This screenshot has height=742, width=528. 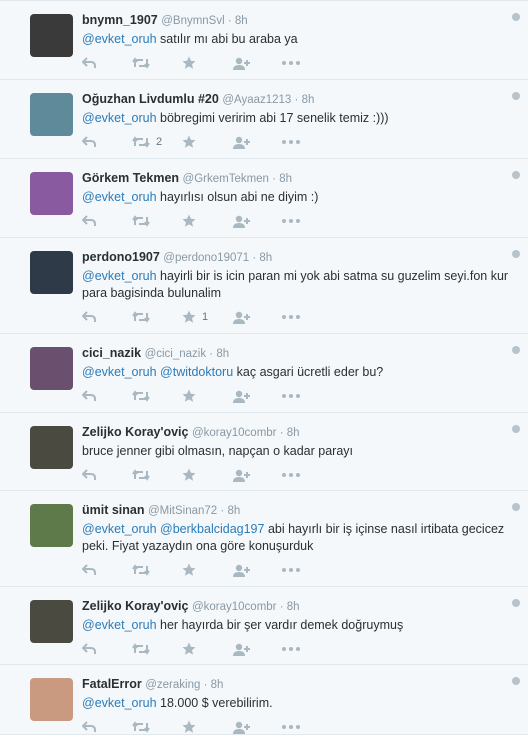 What do you see at coordinates (157, 142) in the screenshot?
I see `retweet-button: 2` at bounding box center [157, 142].